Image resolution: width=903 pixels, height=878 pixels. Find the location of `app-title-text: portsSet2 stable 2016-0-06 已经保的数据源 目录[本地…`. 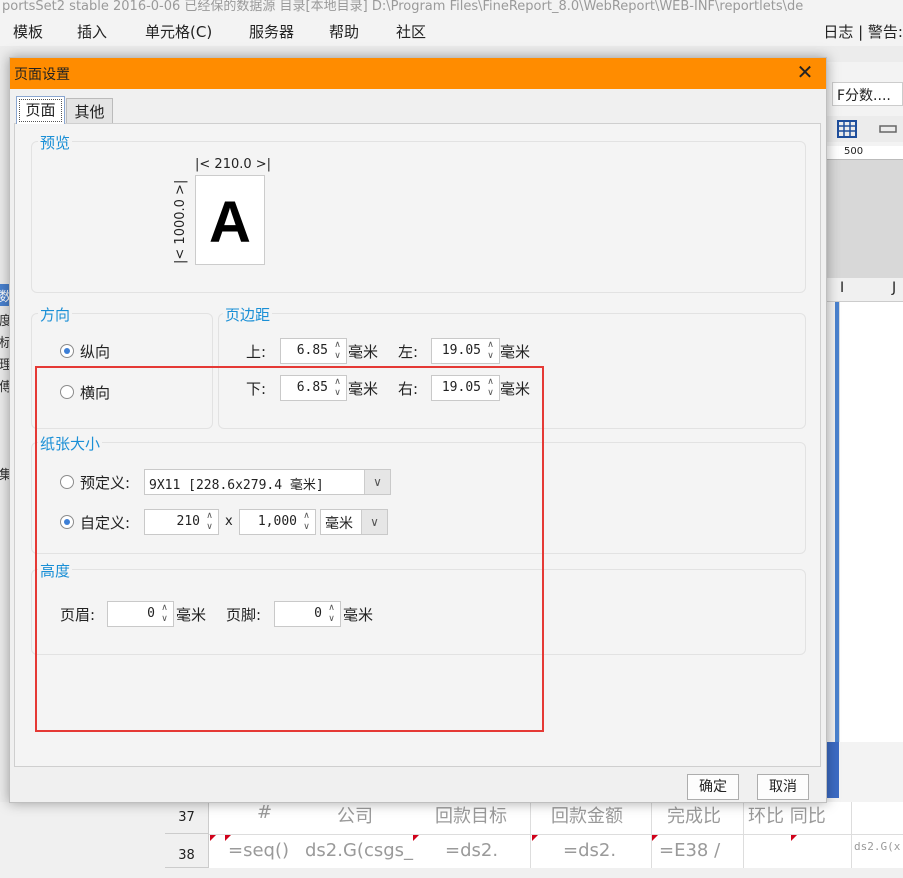

app-title-text: portsSet2 stable 2016-0-06 已经保的数据源 目录[本地… is located at coordinates (403, 7).